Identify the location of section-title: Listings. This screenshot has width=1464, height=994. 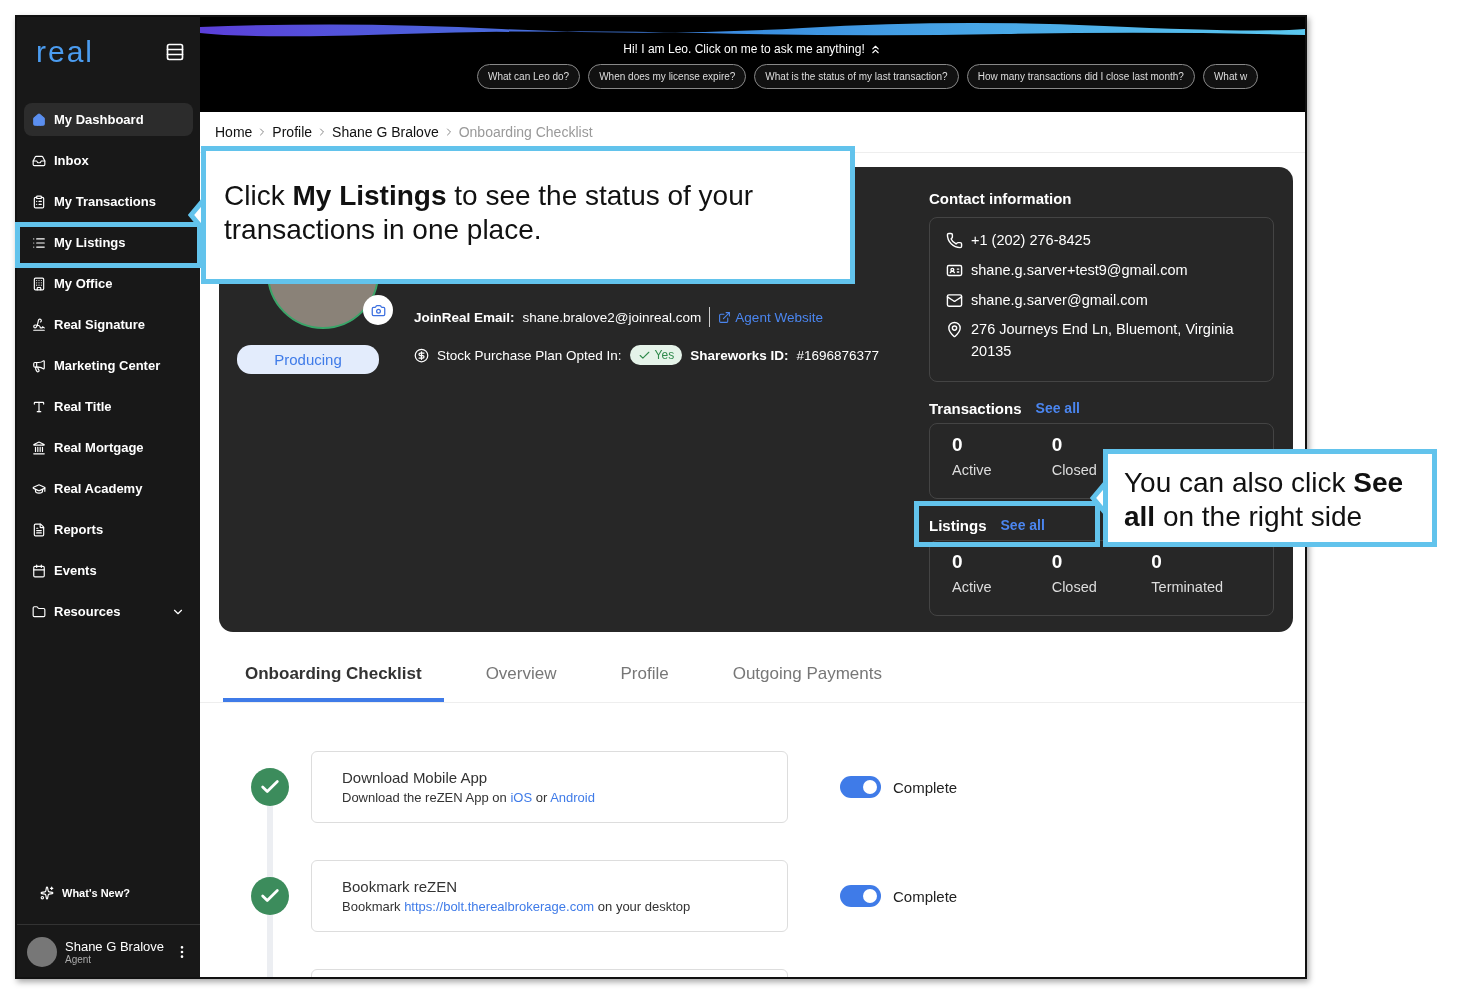
(958, 525).